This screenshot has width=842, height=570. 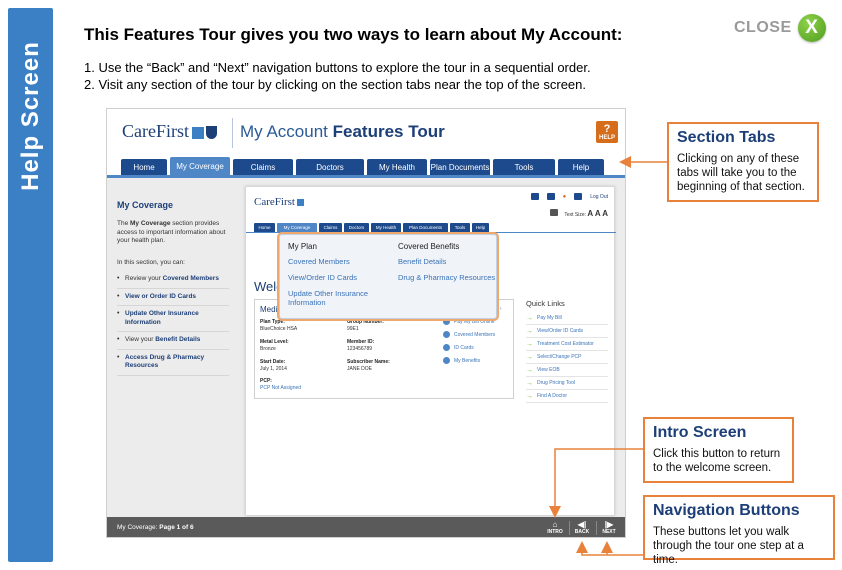 I want to click on dropdown-link: Covered Members, so click(x=319, y=261).